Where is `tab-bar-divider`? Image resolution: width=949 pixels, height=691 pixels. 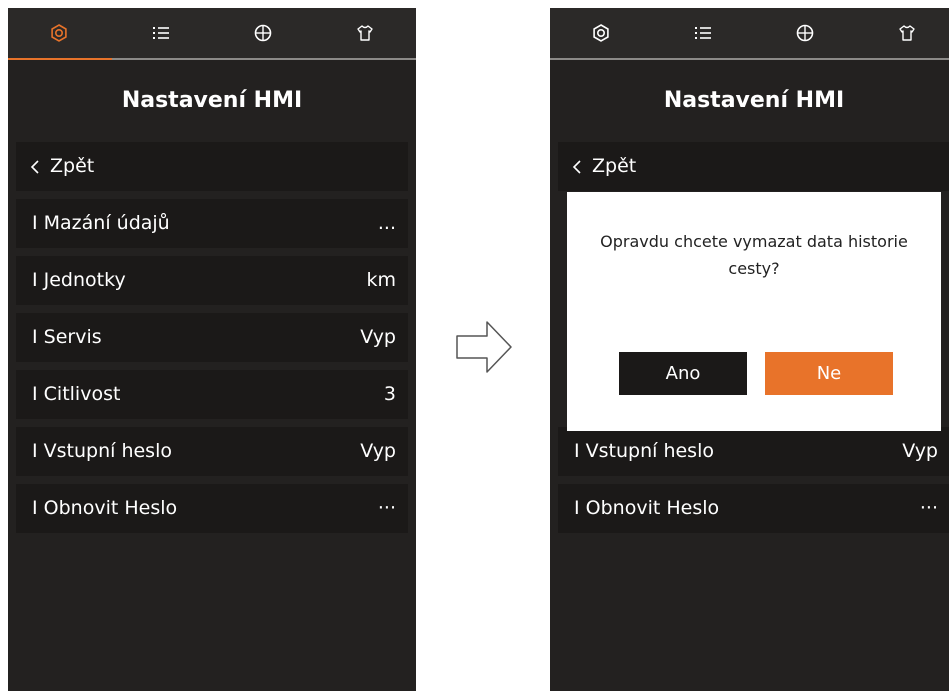 tab-bar-divider is located at coordinates (749, 59).